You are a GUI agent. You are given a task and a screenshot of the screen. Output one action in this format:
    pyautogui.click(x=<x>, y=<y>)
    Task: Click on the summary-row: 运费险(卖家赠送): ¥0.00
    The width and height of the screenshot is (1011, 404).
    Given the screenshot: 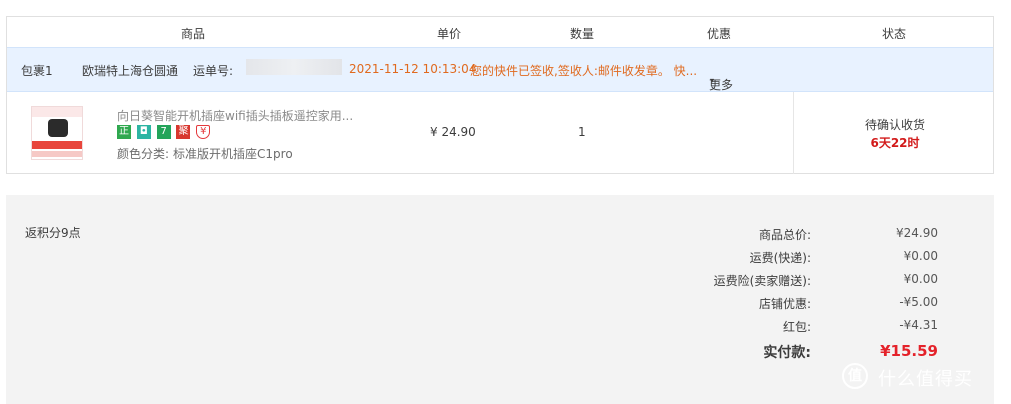 What is the action you would take?
    pyautogui.click(x=500, y=282)
    